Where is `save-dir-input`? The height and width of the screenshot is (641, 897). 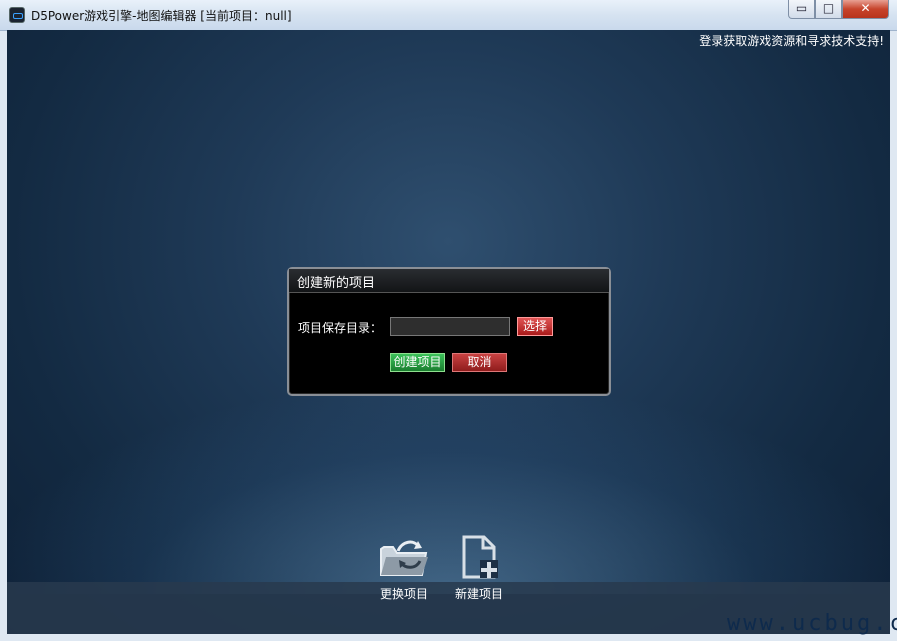
save-dir-input is located at coordinates (450, 326).